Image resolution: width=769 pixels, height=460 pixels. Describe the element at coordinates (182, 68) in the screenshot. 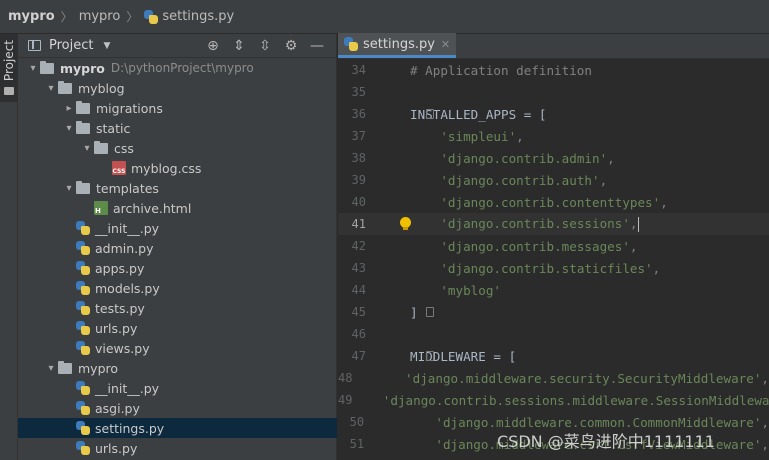

I see `tree-item-path: D:\pythonProject\mypro` at that location.